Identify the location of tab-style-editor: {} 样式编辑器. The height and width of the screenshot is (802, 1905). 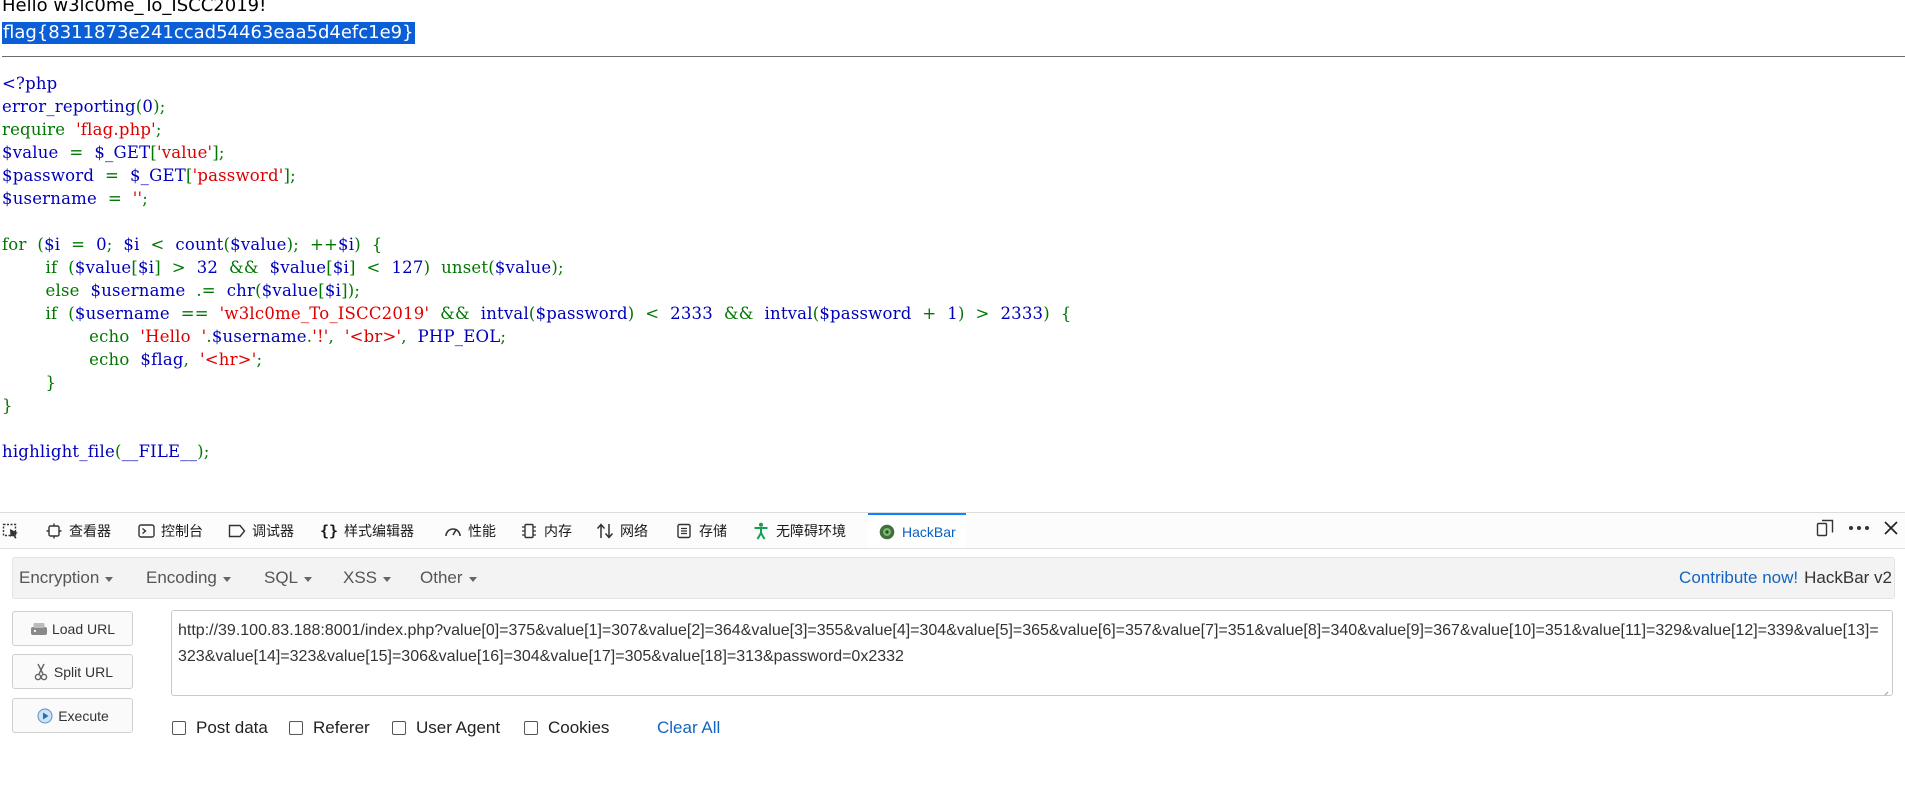
(367, 530).